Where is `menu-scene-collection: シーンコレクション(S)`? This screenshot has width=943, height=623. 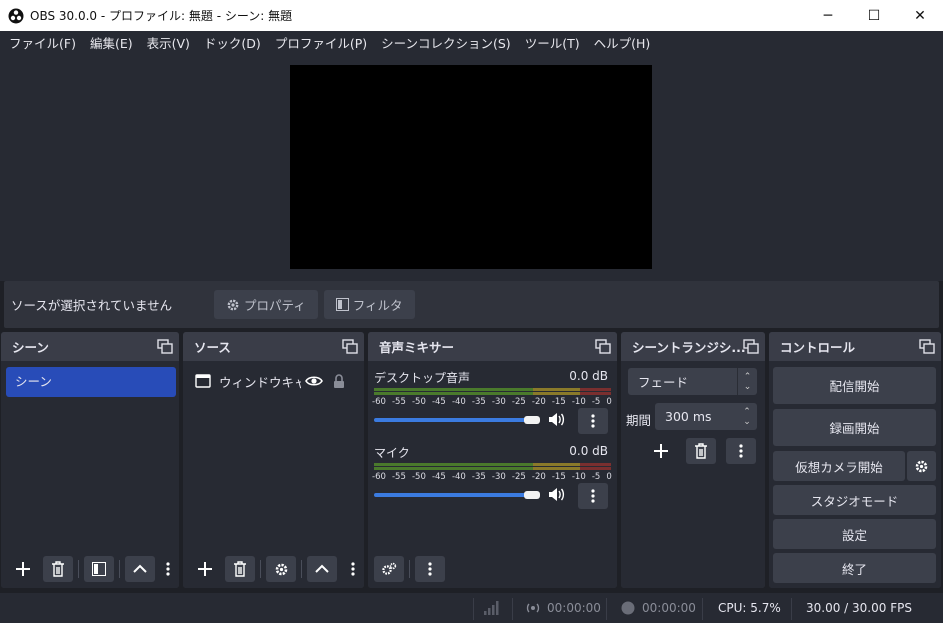
menu-scene-collection: シーンコレクション(S) is located at coordinates (446, 43).